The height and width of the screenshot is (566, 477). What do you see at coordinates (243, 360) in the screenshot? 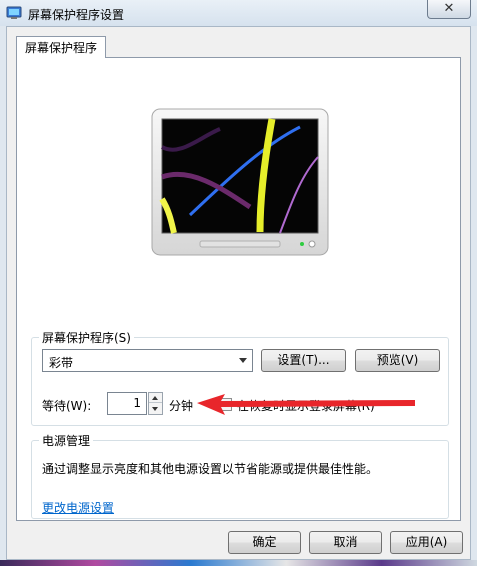
I see `chevron-down-icon` at bounding box center [243, 360].